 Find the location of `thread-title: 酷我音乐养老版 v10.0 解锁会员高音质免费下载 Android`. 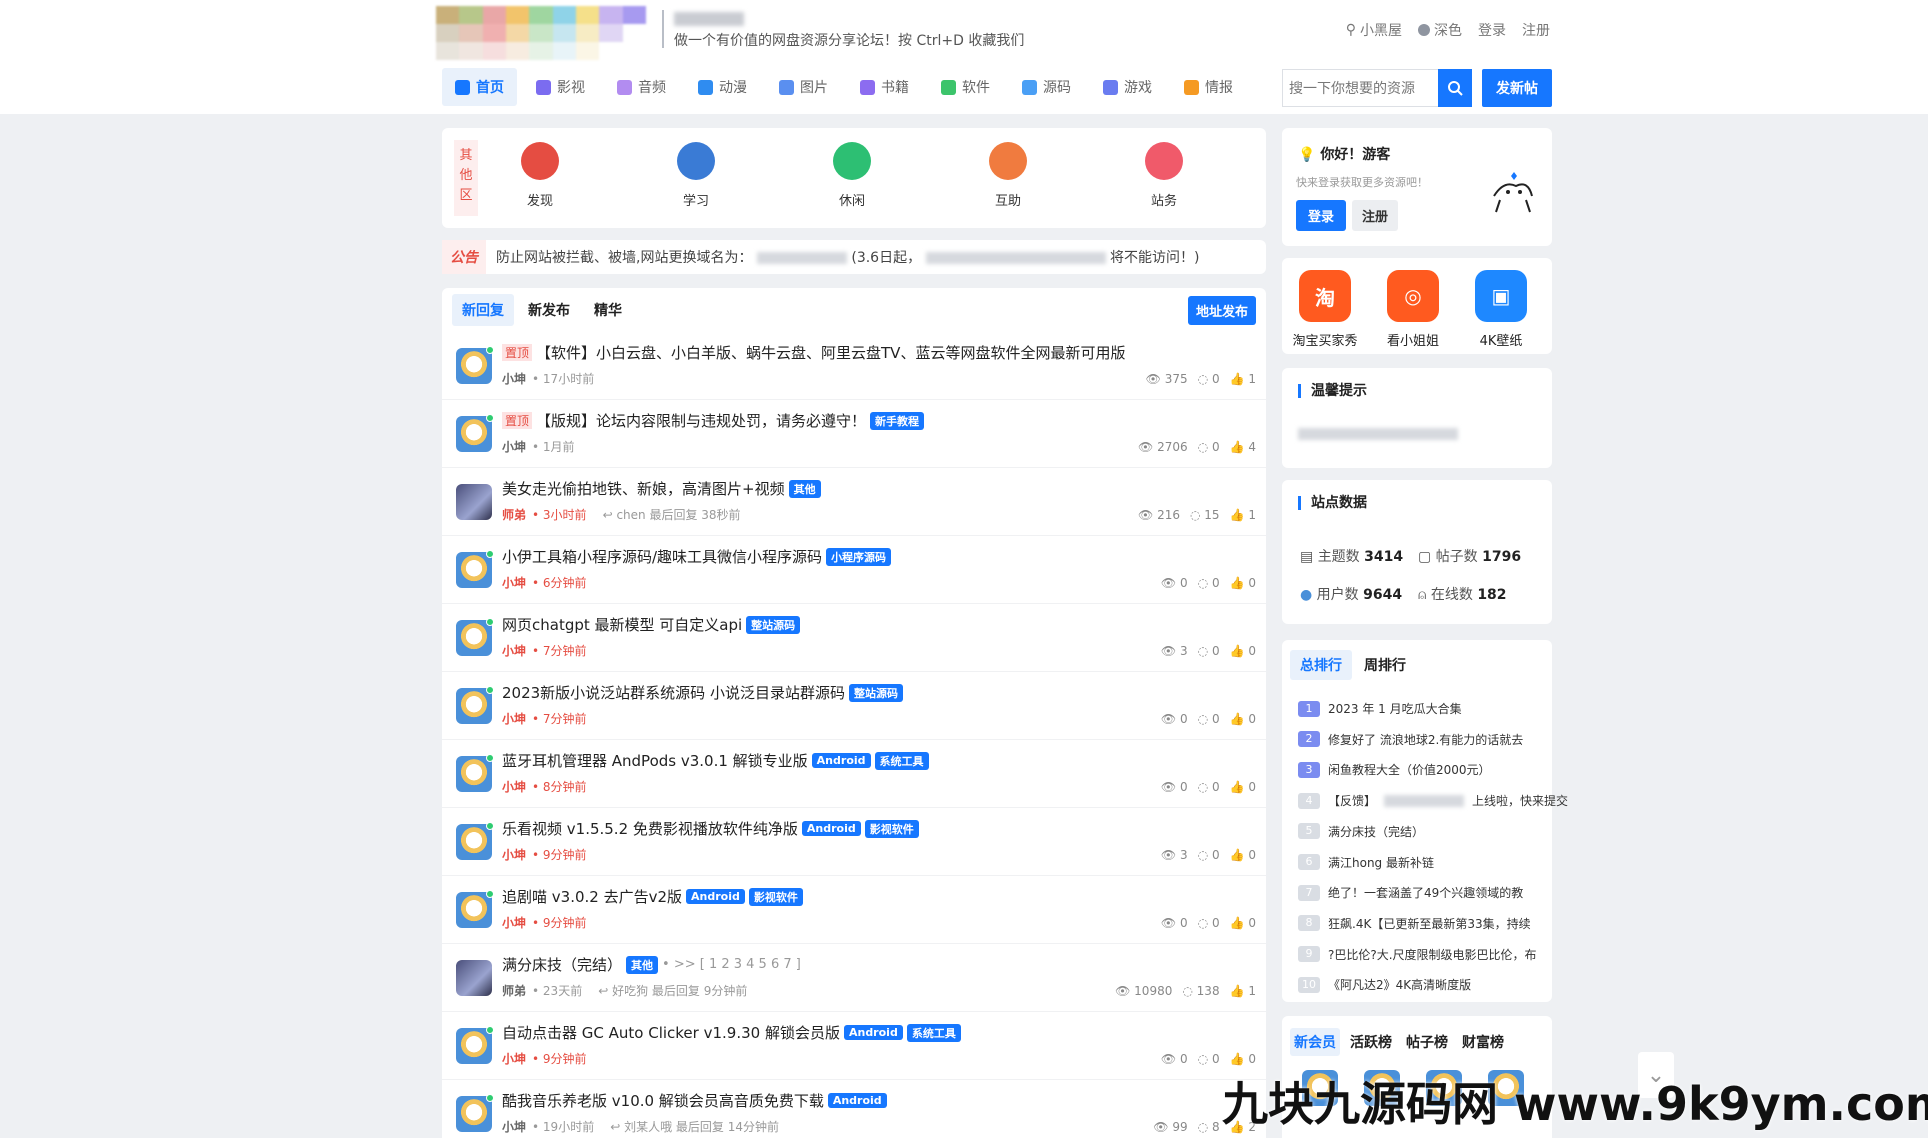

thread-title: 酷我音乐养老版 v10.0 解锁会员高音质免费下载 Android is located at coordinates (694, 1100).